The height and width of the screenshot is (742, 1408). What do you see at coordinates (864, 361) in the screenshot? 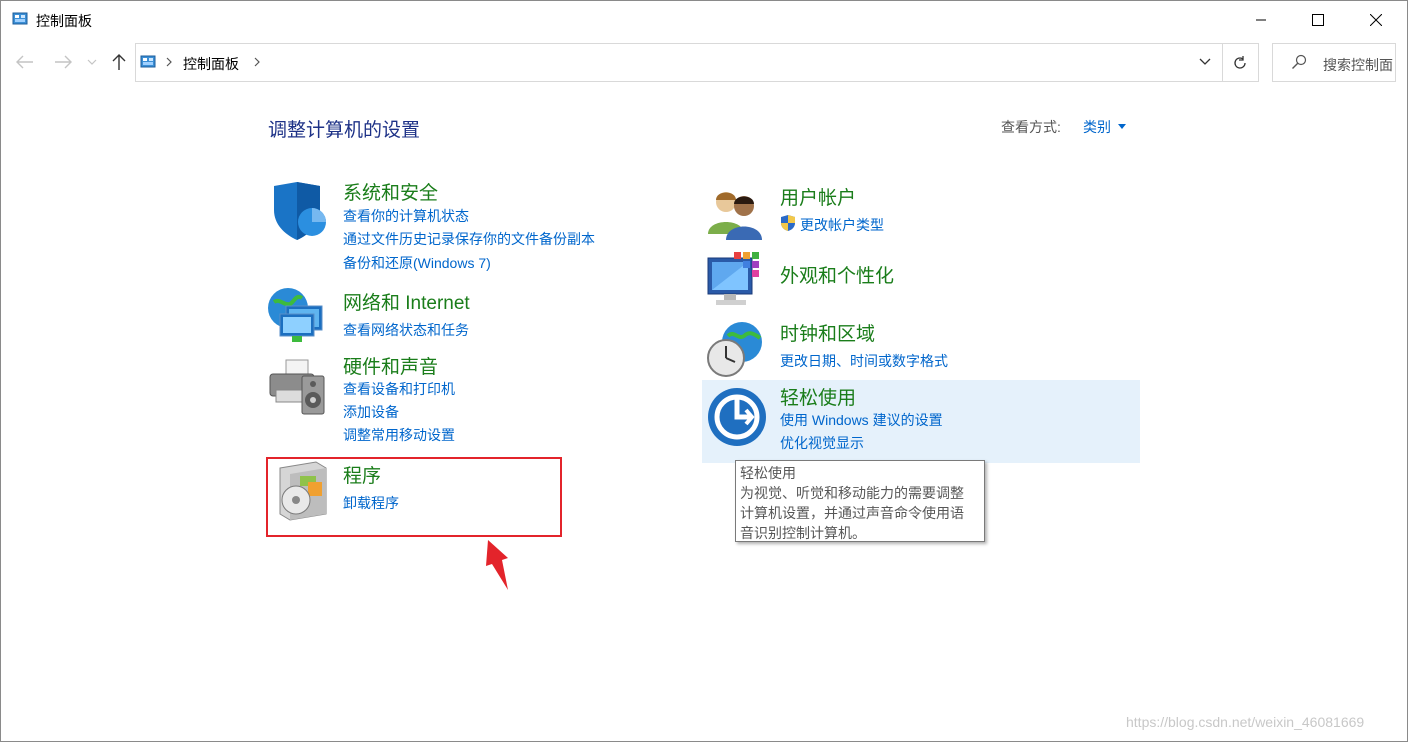
I see `link-change-date-time: 更改日期、时间或数字格式` at bounding box center [864, 361].